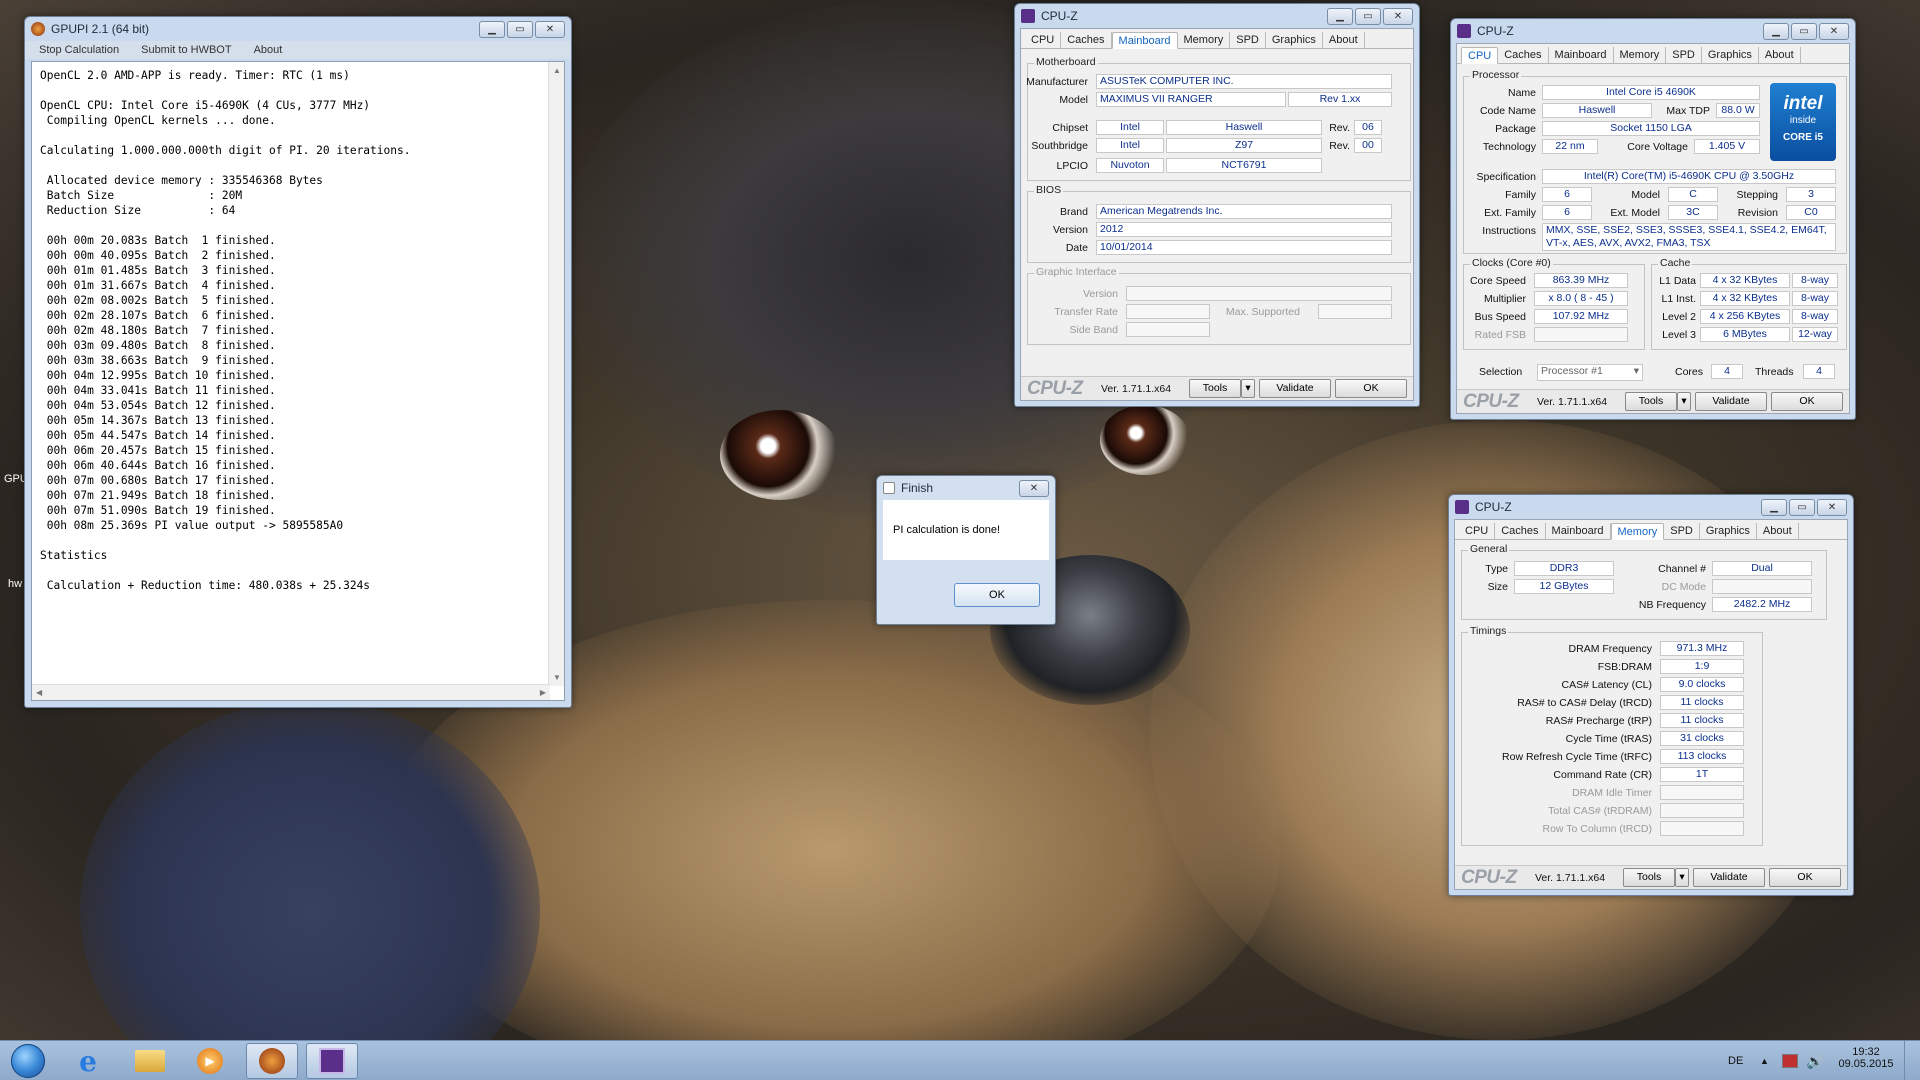 Image resolution: width=1920 pixels, height=1080 pixels. What do you see at coordinates (1735, 1060) in the screenshot?
I see `language-indicator: DE` at bounding box center [1735, 1060].